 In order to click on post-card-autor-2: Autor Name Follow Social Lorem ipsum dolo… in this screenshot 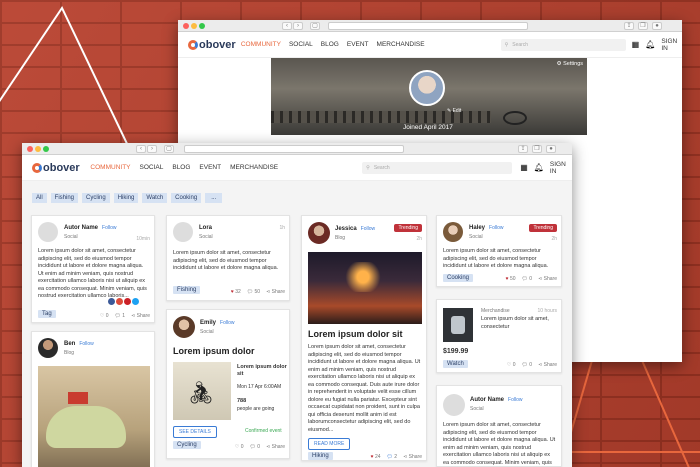, I will do `click(499, 426)`.